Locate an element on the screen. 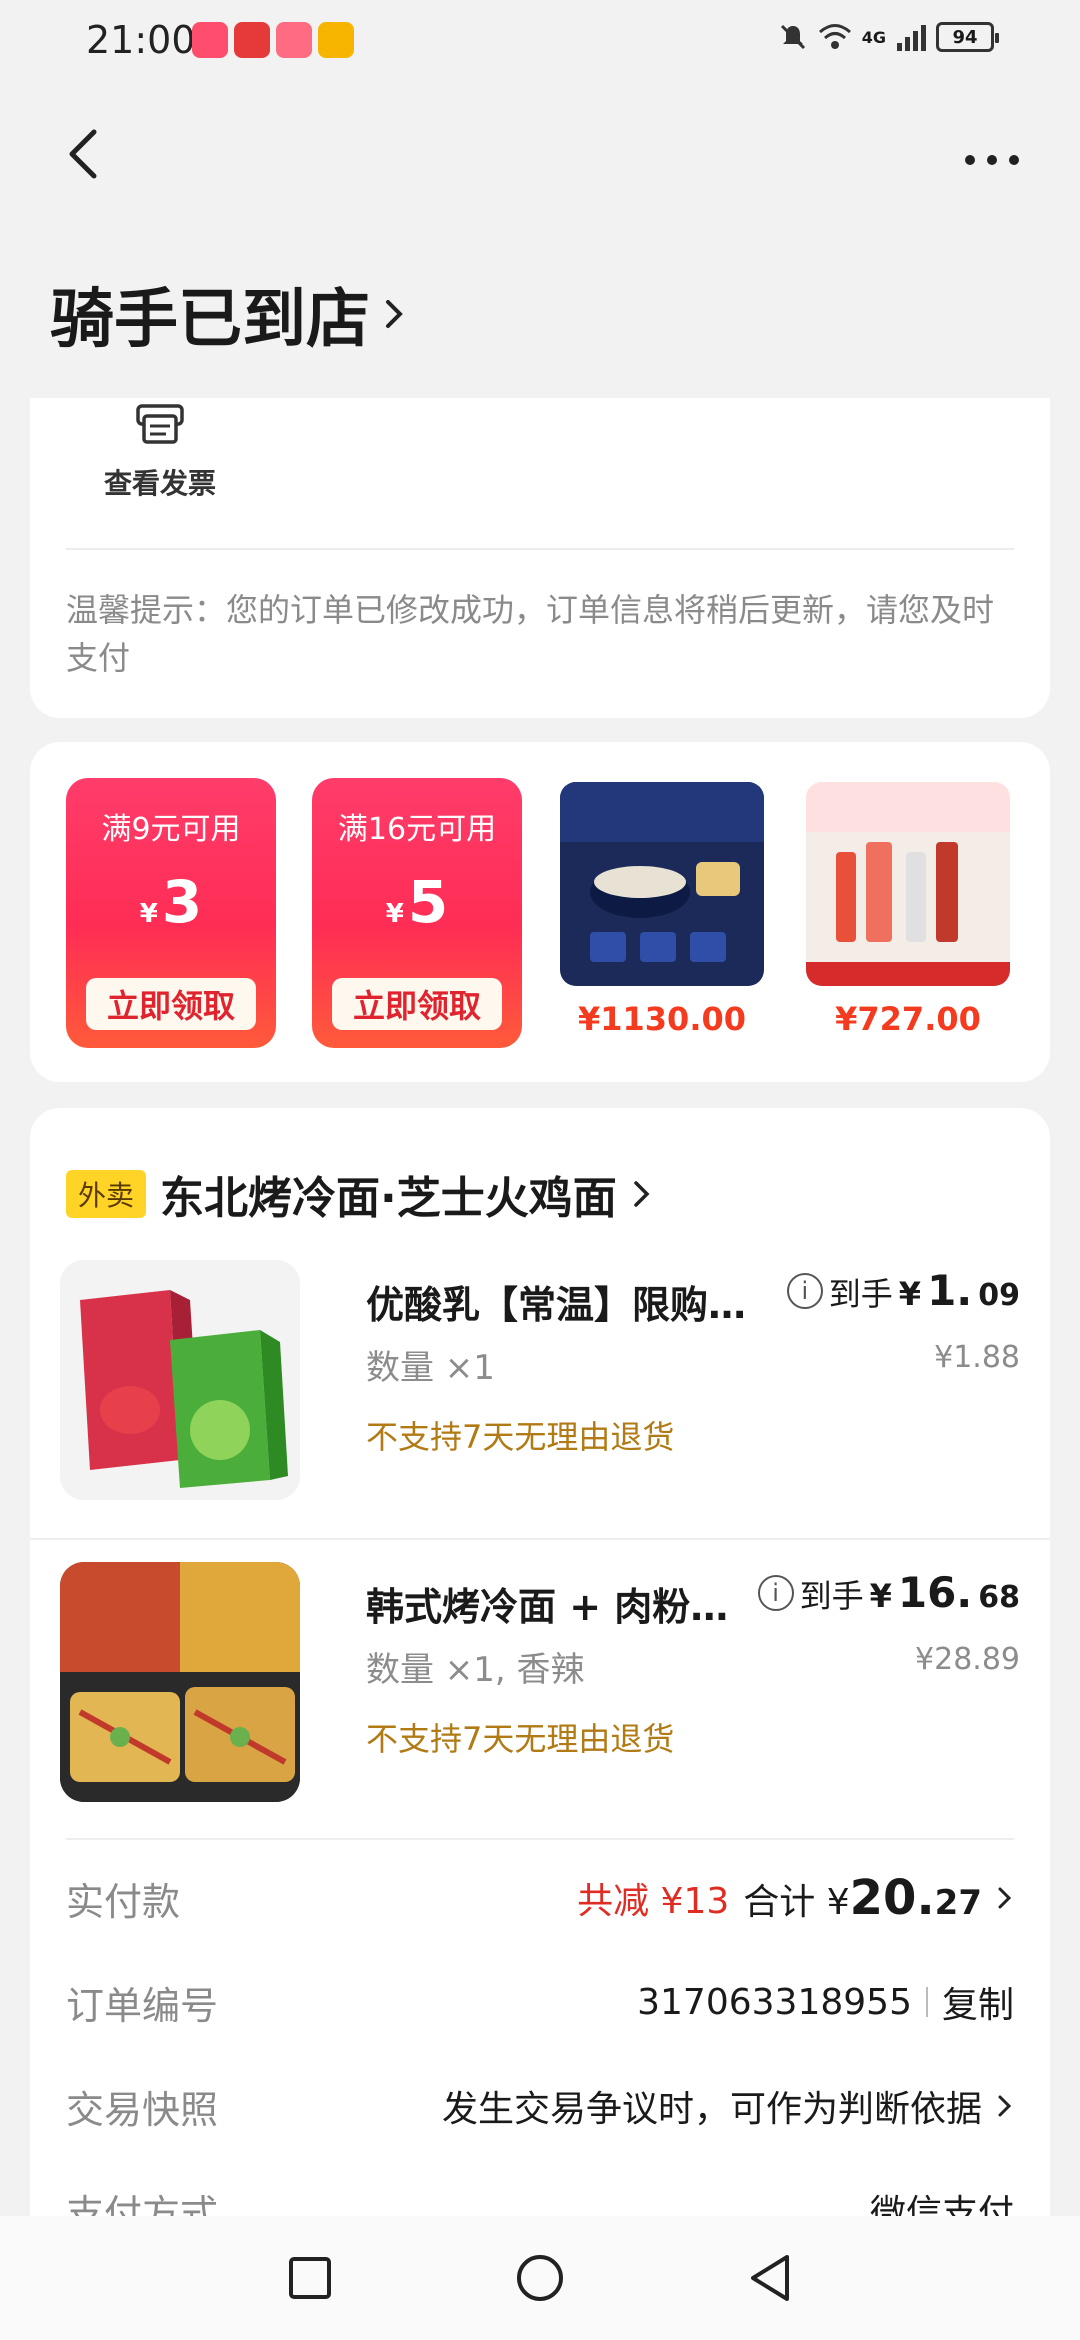 The width and height of the screenshot is (1080, 2340). payment-label: 实付款 is located at coordinates (123, 1901).